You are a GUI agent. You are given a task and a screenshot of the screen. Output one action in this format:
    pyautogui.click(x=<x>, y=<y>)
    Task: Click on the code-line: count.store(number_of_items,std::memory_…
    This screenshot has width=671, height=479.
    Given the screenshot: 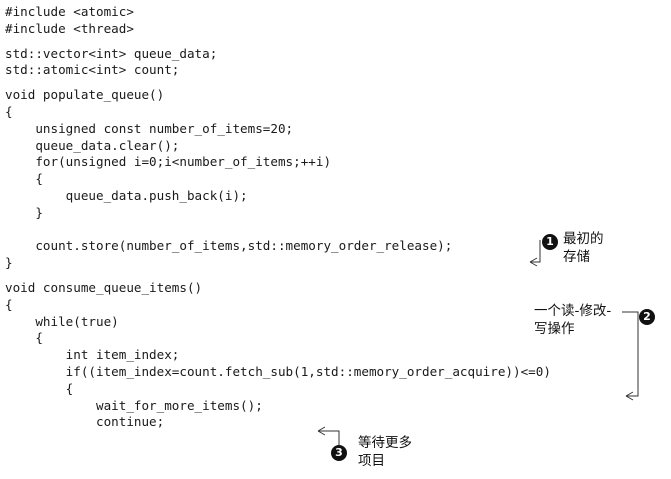 What is the action you would take?
    pyautogui.click(x=229, y=246)
    